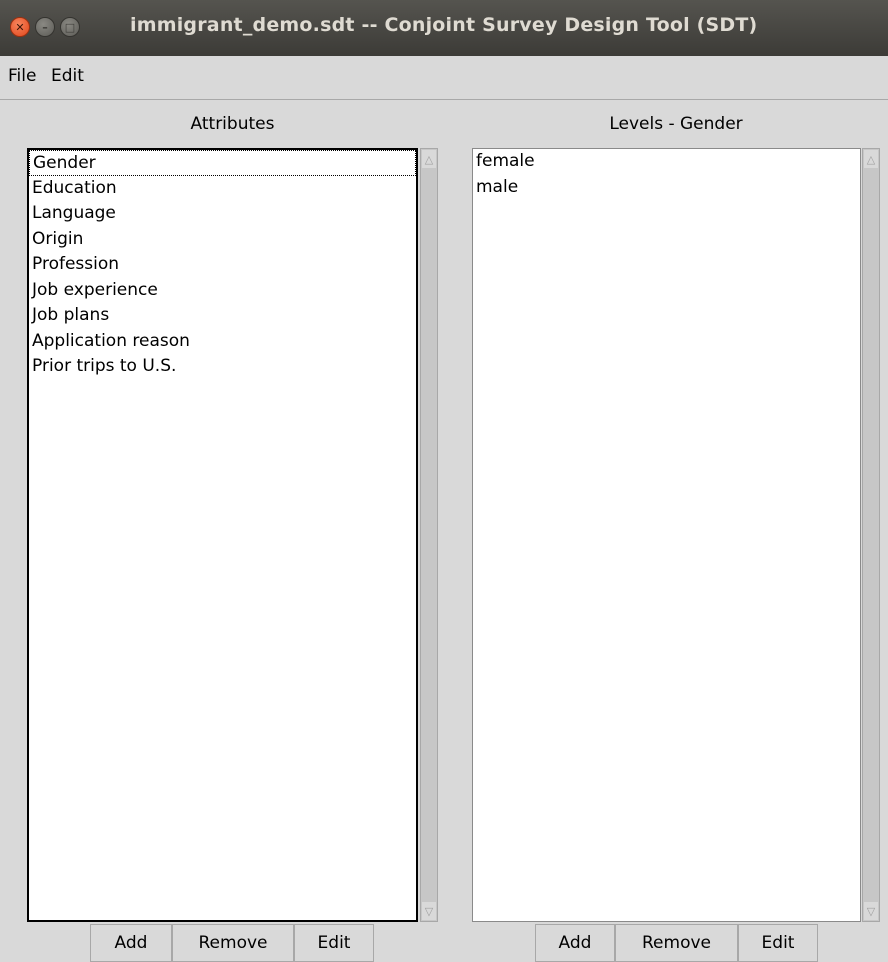 The width and height of the screenshot is (888, 962). What do you see at coordinates (222, 291) in the screenshot?
I see `attribute-item-job-experience: Job experience` at bounding box center [222, 291].